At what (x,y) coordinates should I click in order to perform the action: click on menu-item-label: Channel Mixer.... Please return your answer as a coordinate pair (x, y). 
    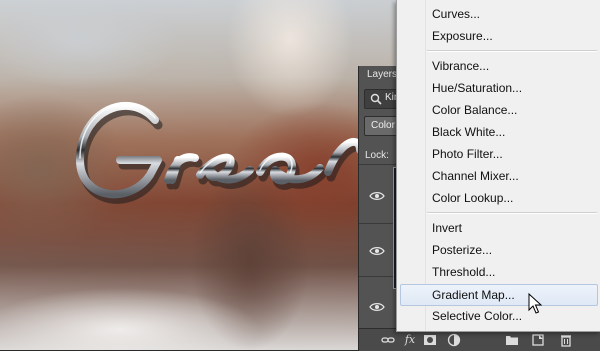
    Looking at the image, I should click on (475, 176).